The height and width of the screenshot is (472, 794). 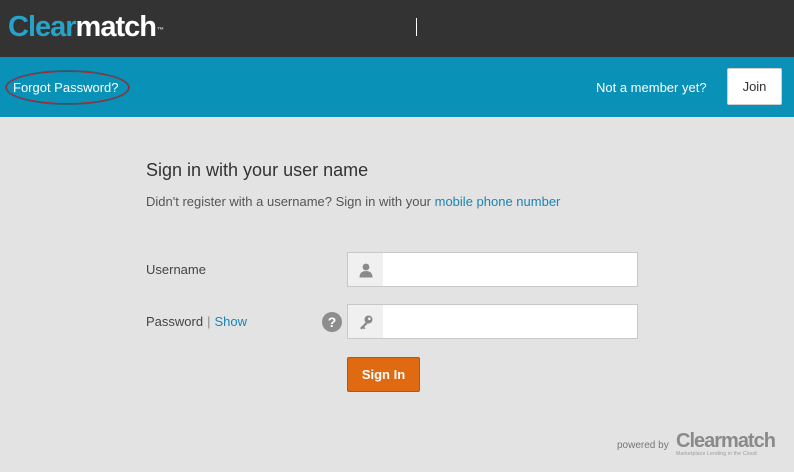 What do you see at coordinates (651, 87) in the screenshot?
I see `not-member-text: Not a member yet?` at bounding box center [651, 87].